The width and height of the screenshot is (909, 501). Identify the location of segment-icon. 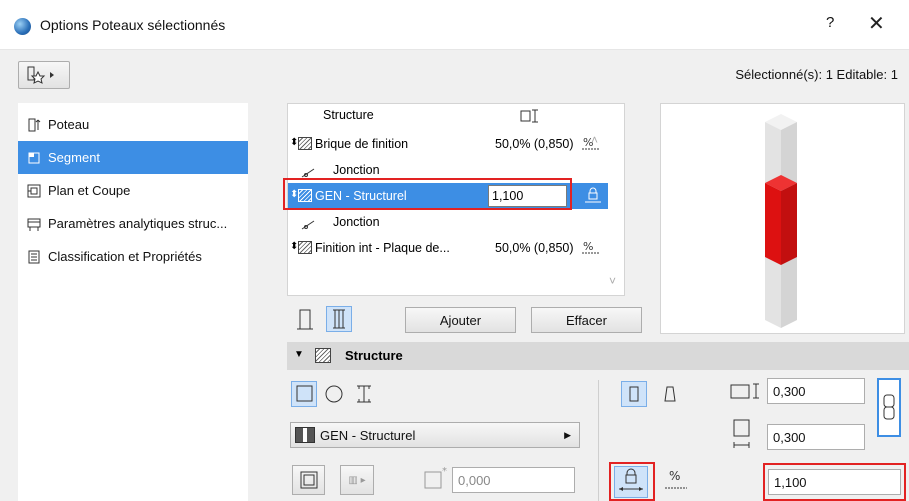
(34, 157).